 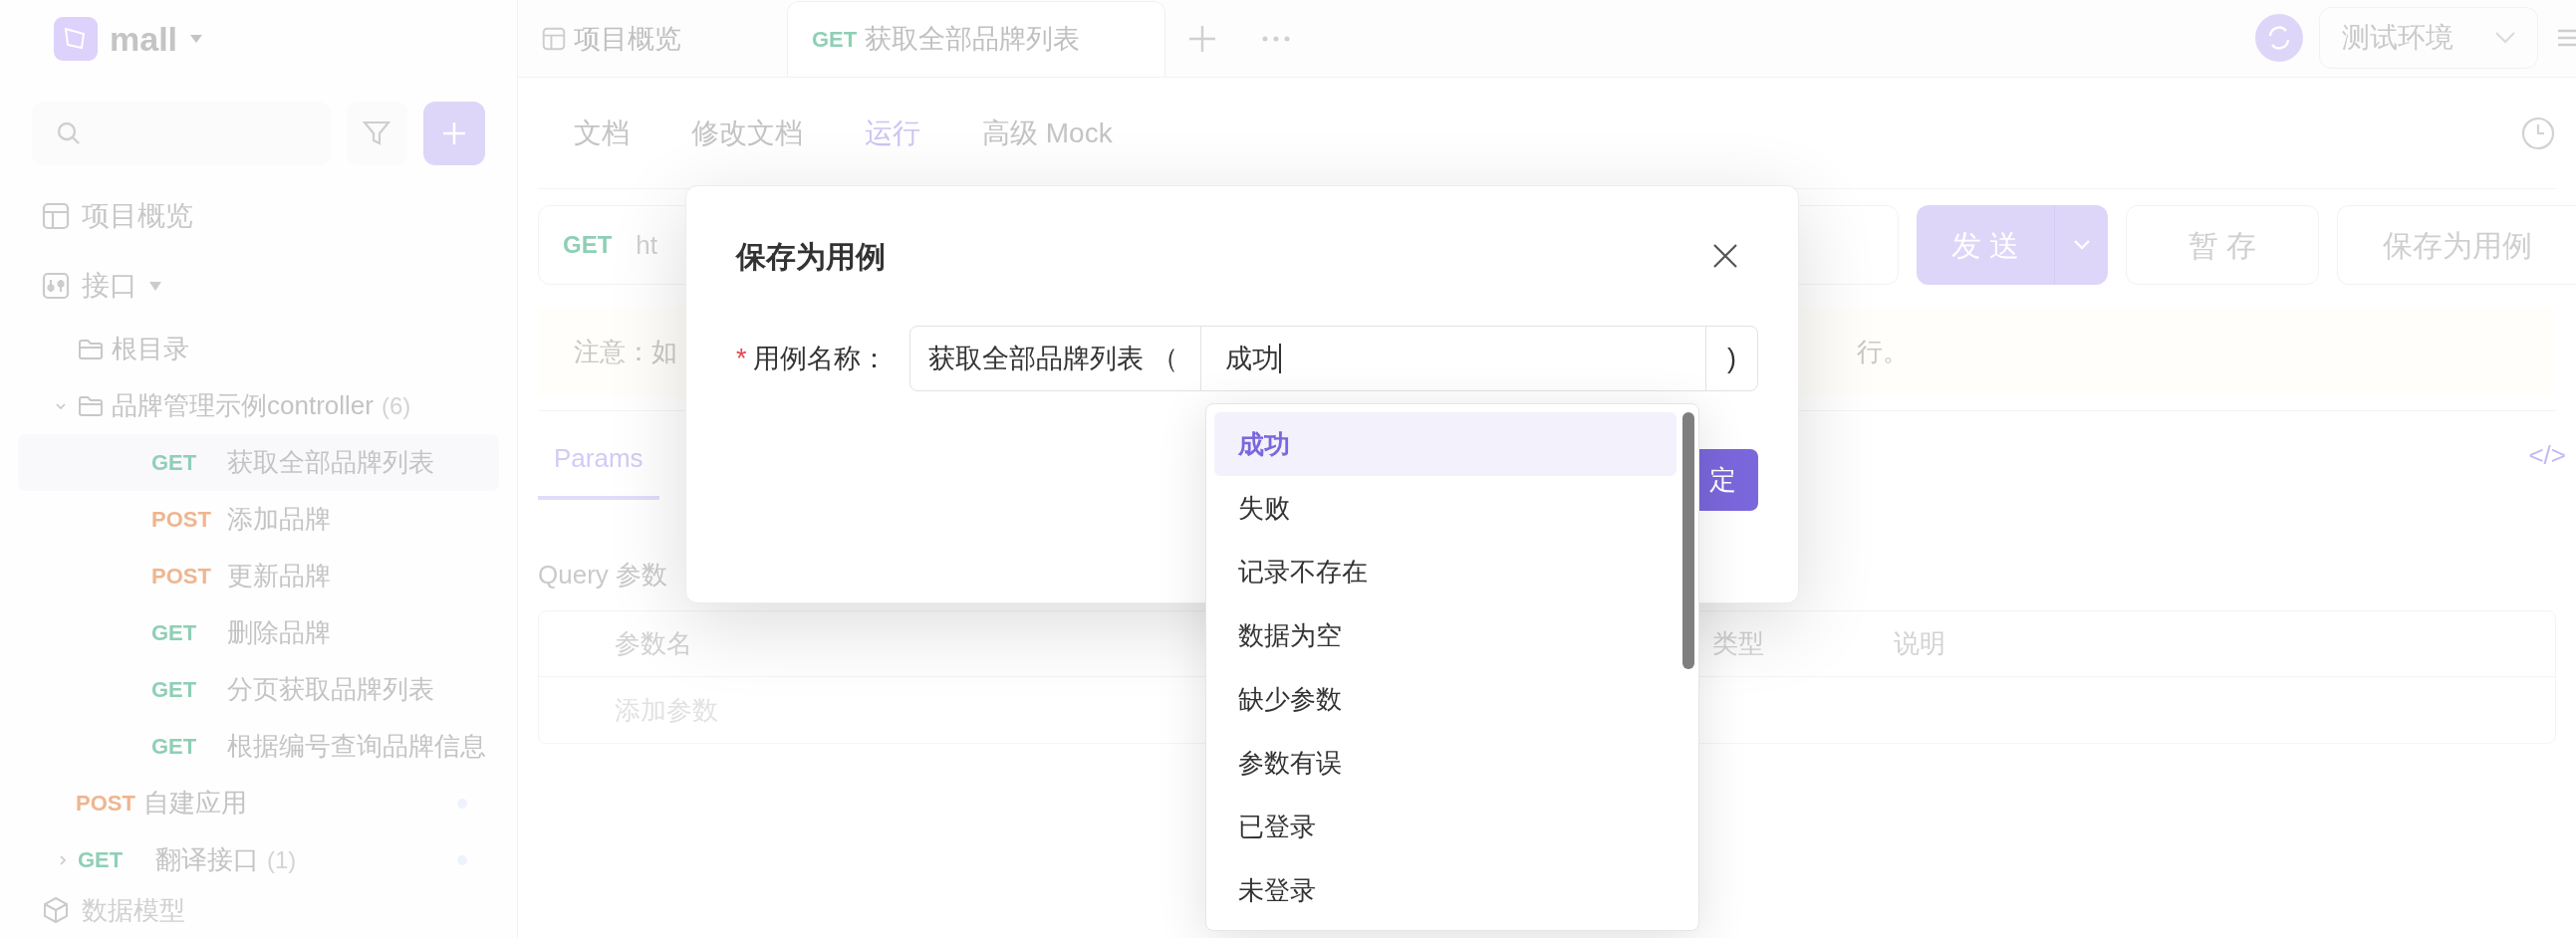 I want to click on dropdown-option: 失败, so click(x=1445, y=508).